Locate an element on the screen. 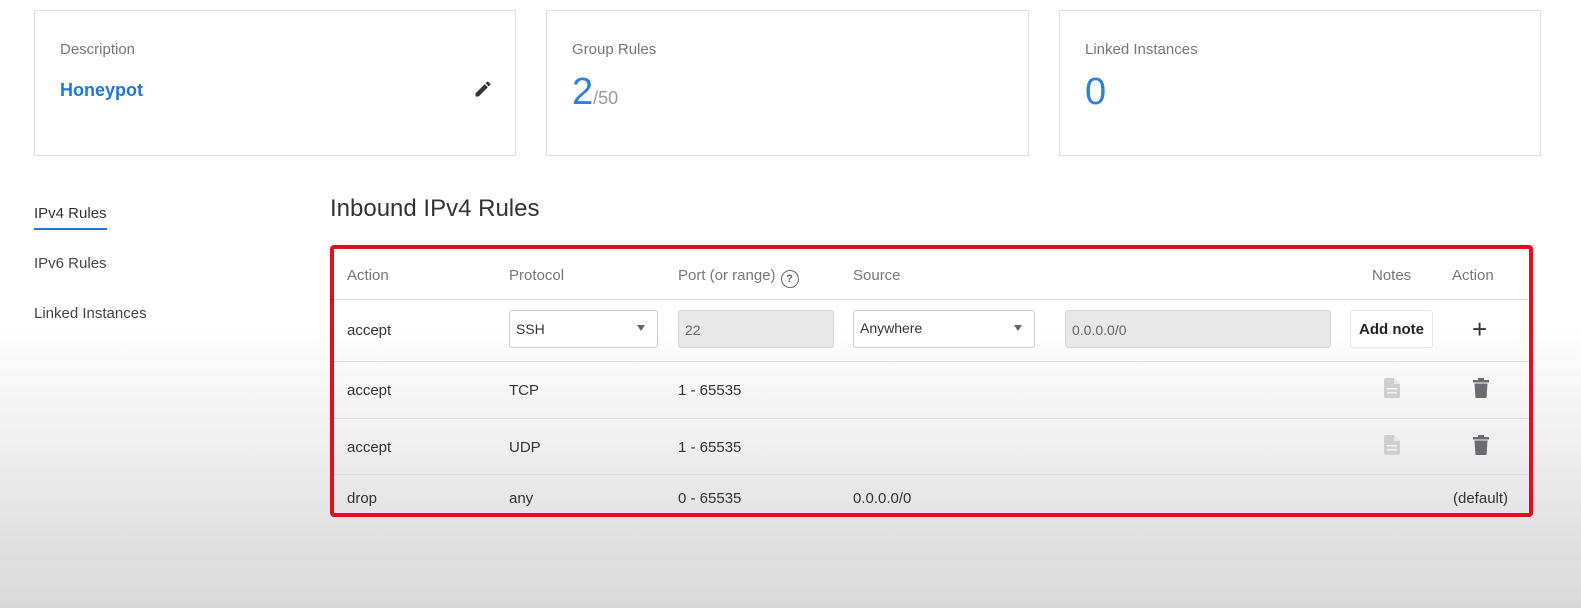 This screenshot has height=608, width=1581. protocol-selected-value: SSH is located at coordinates (530, 329).